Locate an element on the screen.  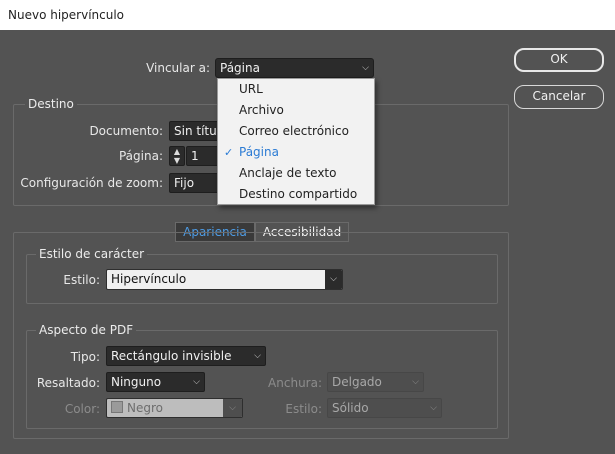
menu-item-anclaje: Anclaje de texto is located at coordinates (296, 173).